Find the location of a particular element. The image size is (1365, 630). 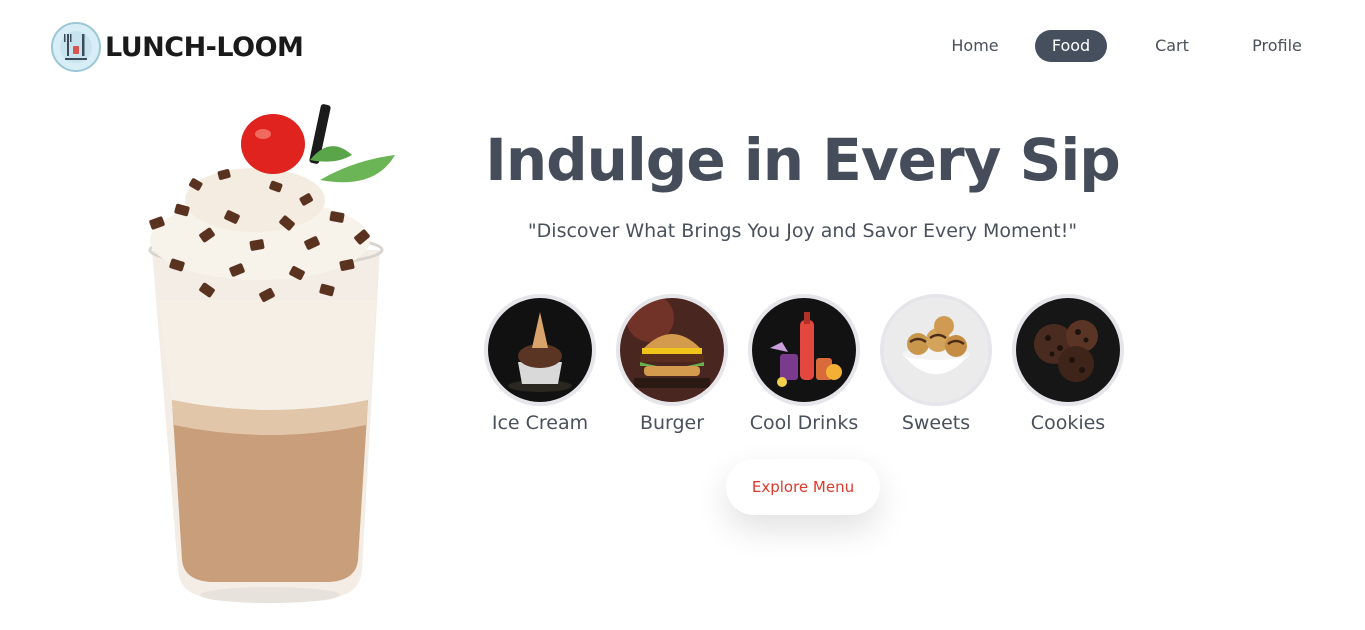

category-ice-cream: Ice Cream is located at coordinates (540, 364).